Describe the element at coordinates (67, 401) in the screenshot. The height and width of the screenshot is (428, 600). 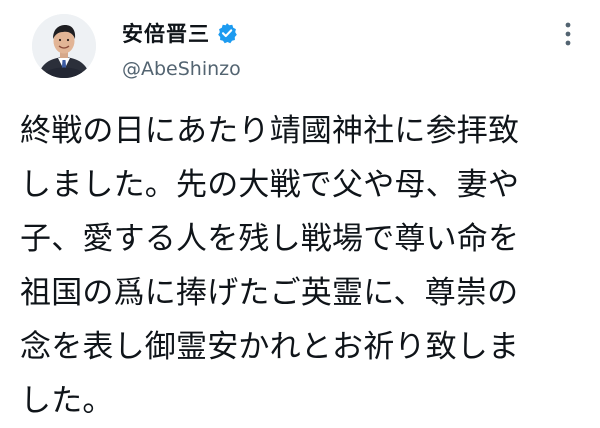
I see `tweet-text-line: した。` at that location.